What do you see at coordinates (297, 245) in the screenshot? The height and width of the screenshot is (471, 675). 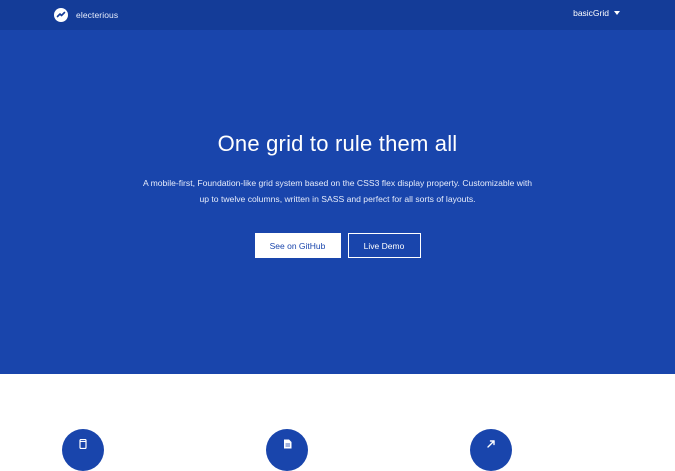 I see `see-on-github-button: See on GitHub` at bounding box center [297, 245].